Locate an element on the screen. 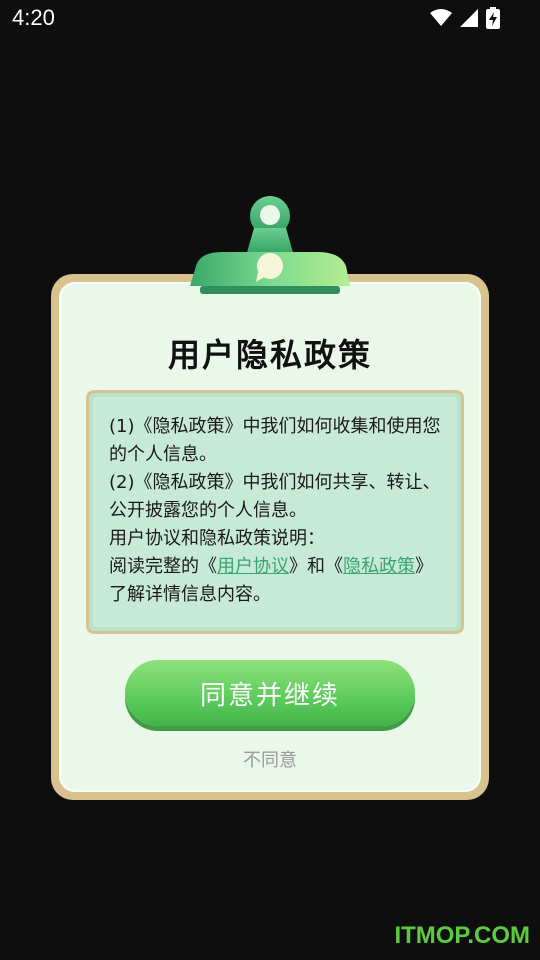 The height and width of the screenshot is (960, 540). cellular-signal-icon is located at coordinates (469, 18).